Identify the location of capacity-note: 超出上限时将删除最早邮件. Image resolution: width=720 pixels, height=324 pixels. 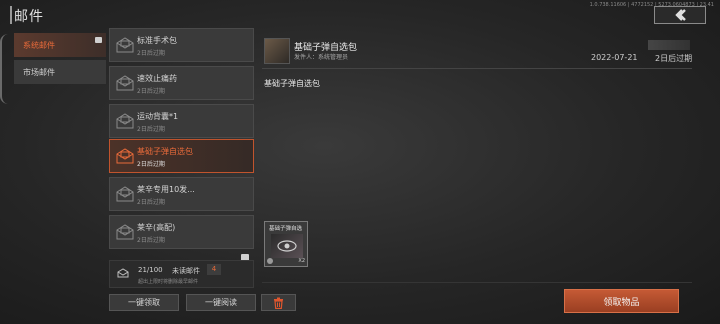
(168, 282).